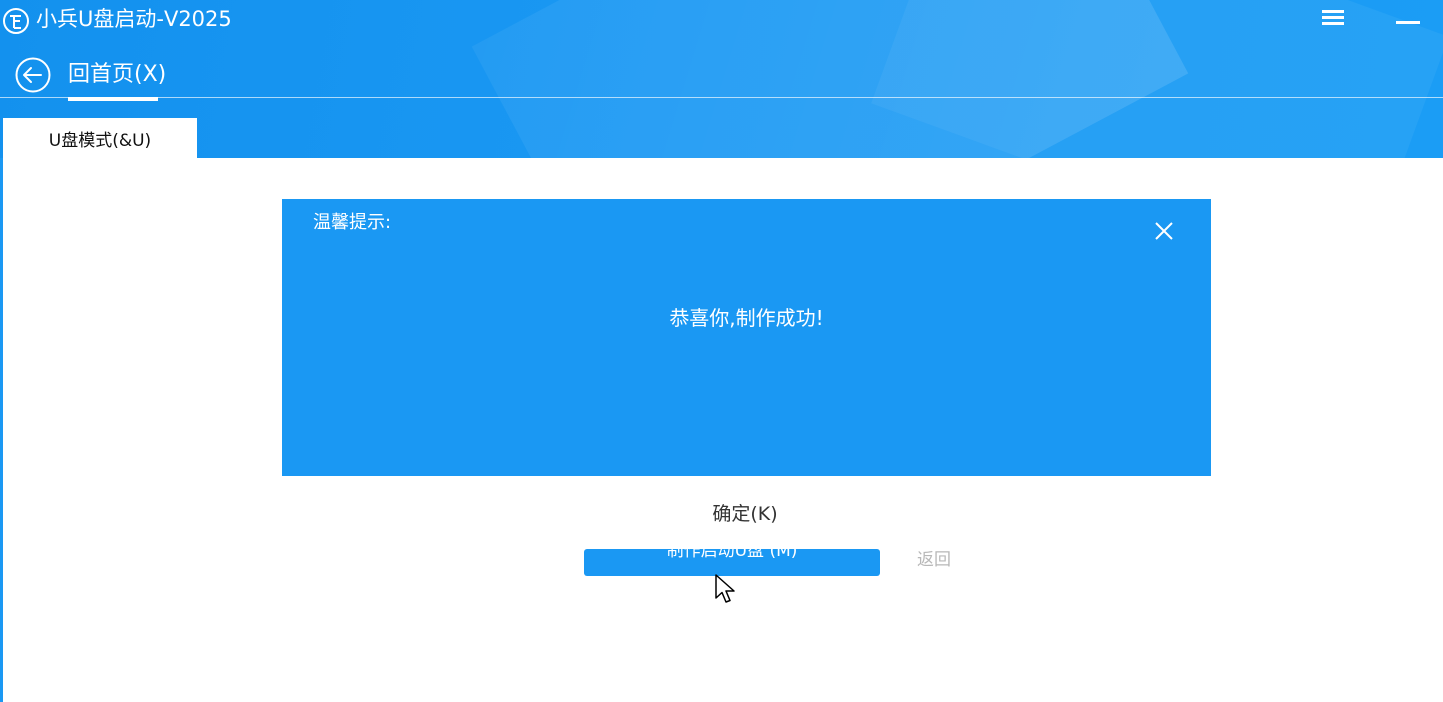 This screenshot has width=1443, height=702. What do you see at coordinates (934, 560) in the screenshot?
I see `return-link: 返回` at bounding box center [934, 560].